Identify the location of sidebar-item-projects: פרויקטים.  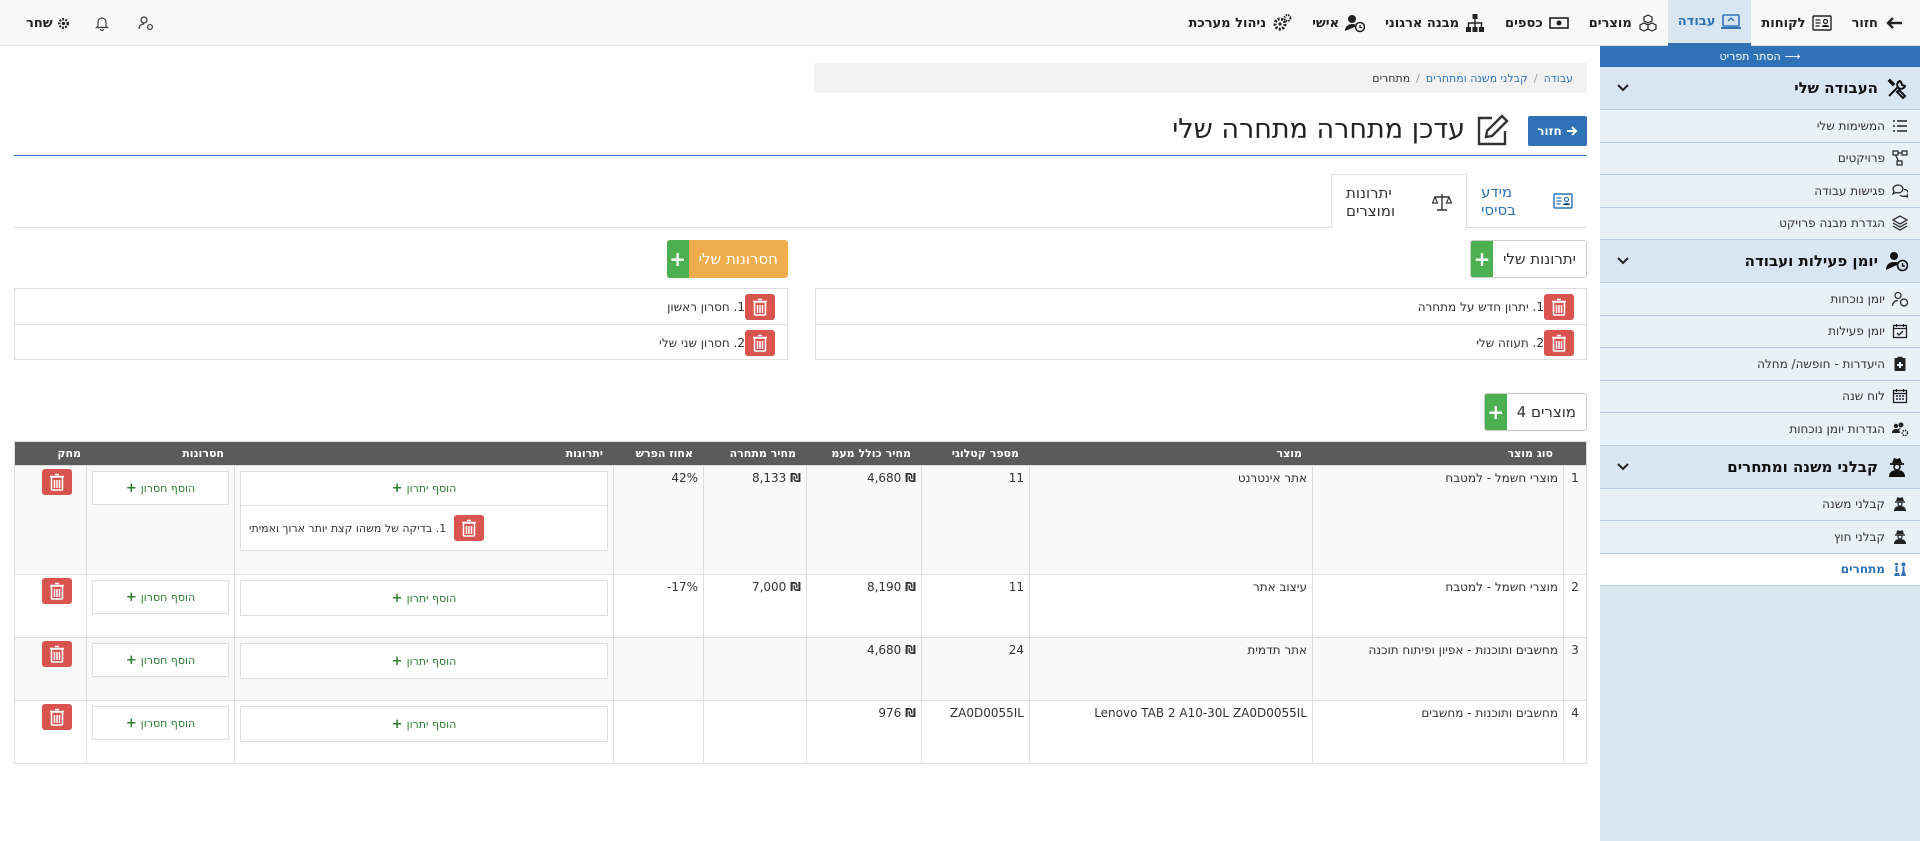
(1760, 158).